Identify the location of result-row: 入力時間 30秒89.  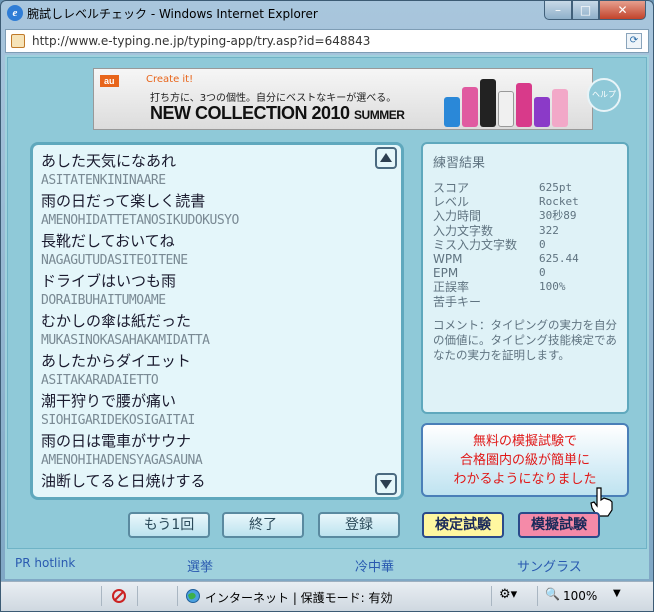
(505, 216).